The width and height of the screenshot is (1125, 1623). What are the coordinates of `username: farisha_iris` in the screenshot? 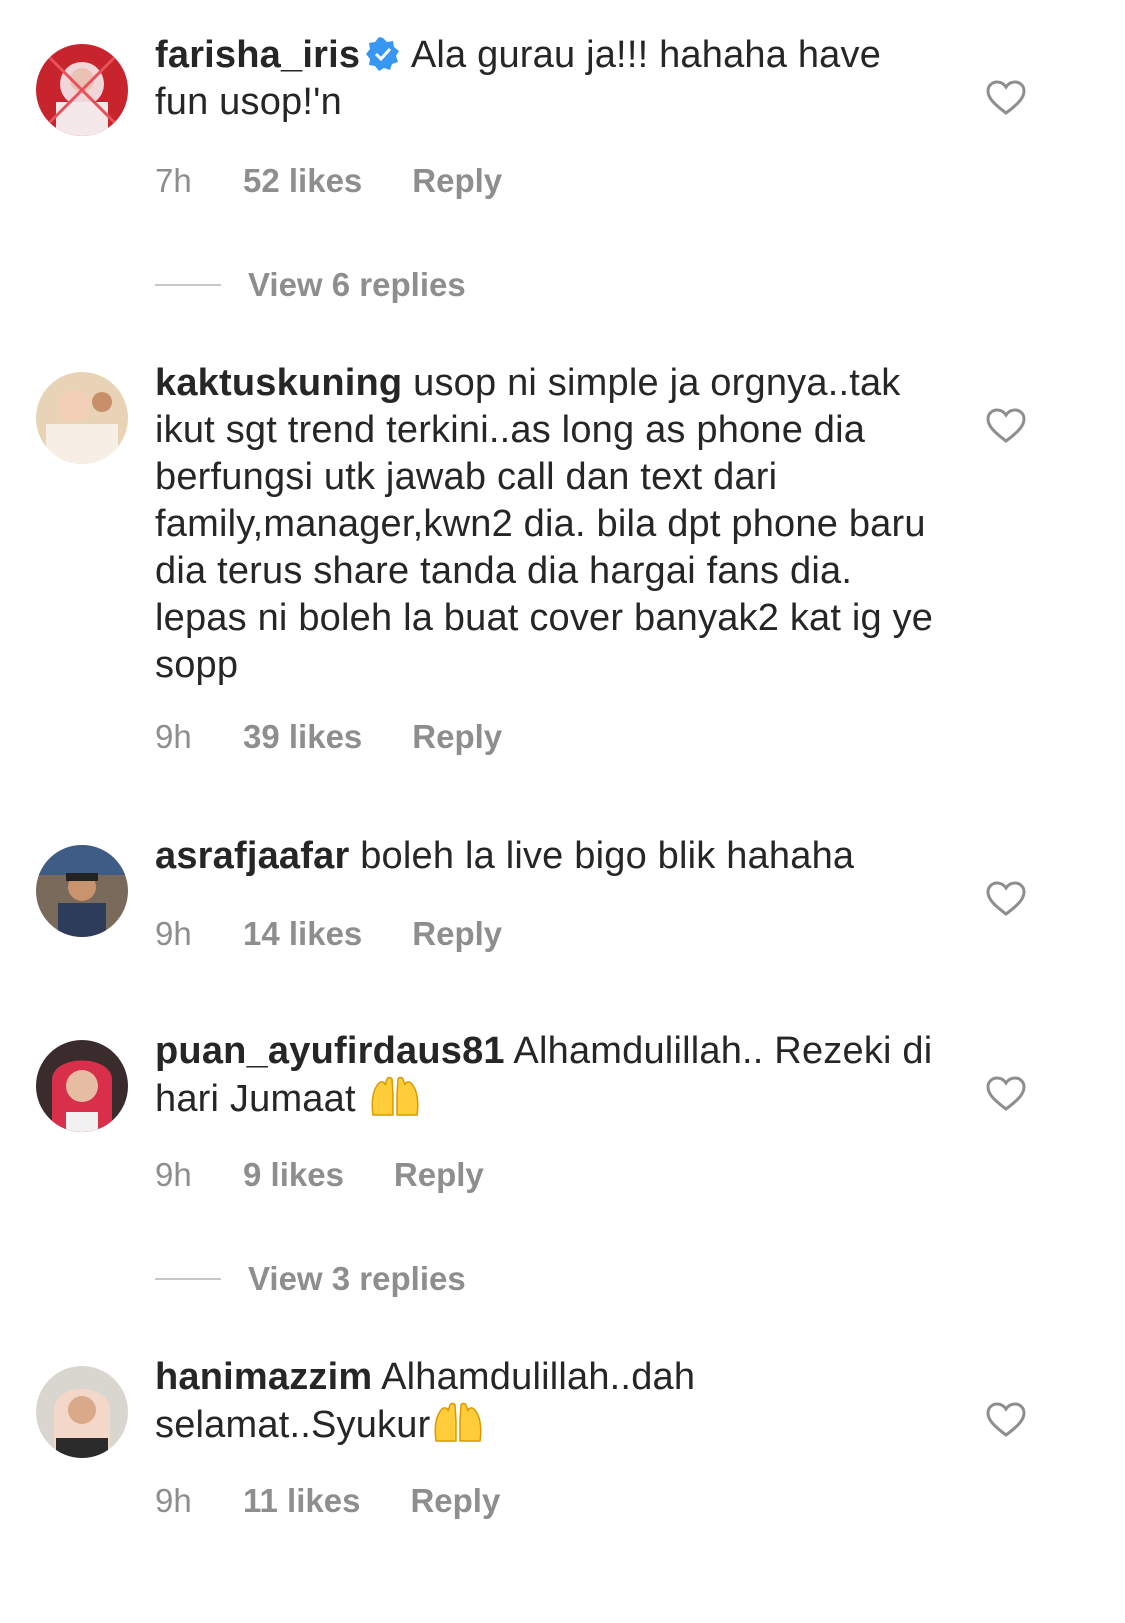 It's located at (257, 55).